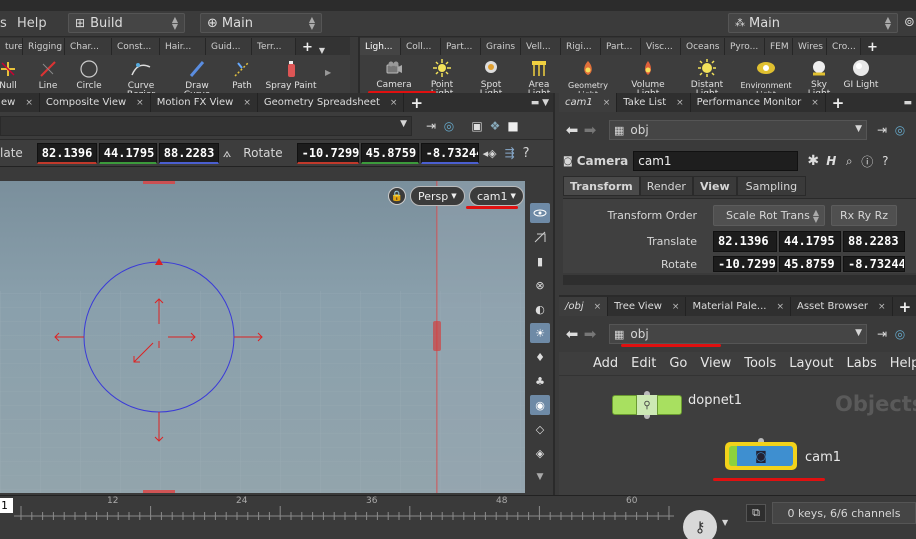 Image resolution: width=916 pixels, height=539 pixels. What do you see at coordinates (540, 453) in the screenshot?
I see `display-icon: ◈` at bounding box center [540, 453].